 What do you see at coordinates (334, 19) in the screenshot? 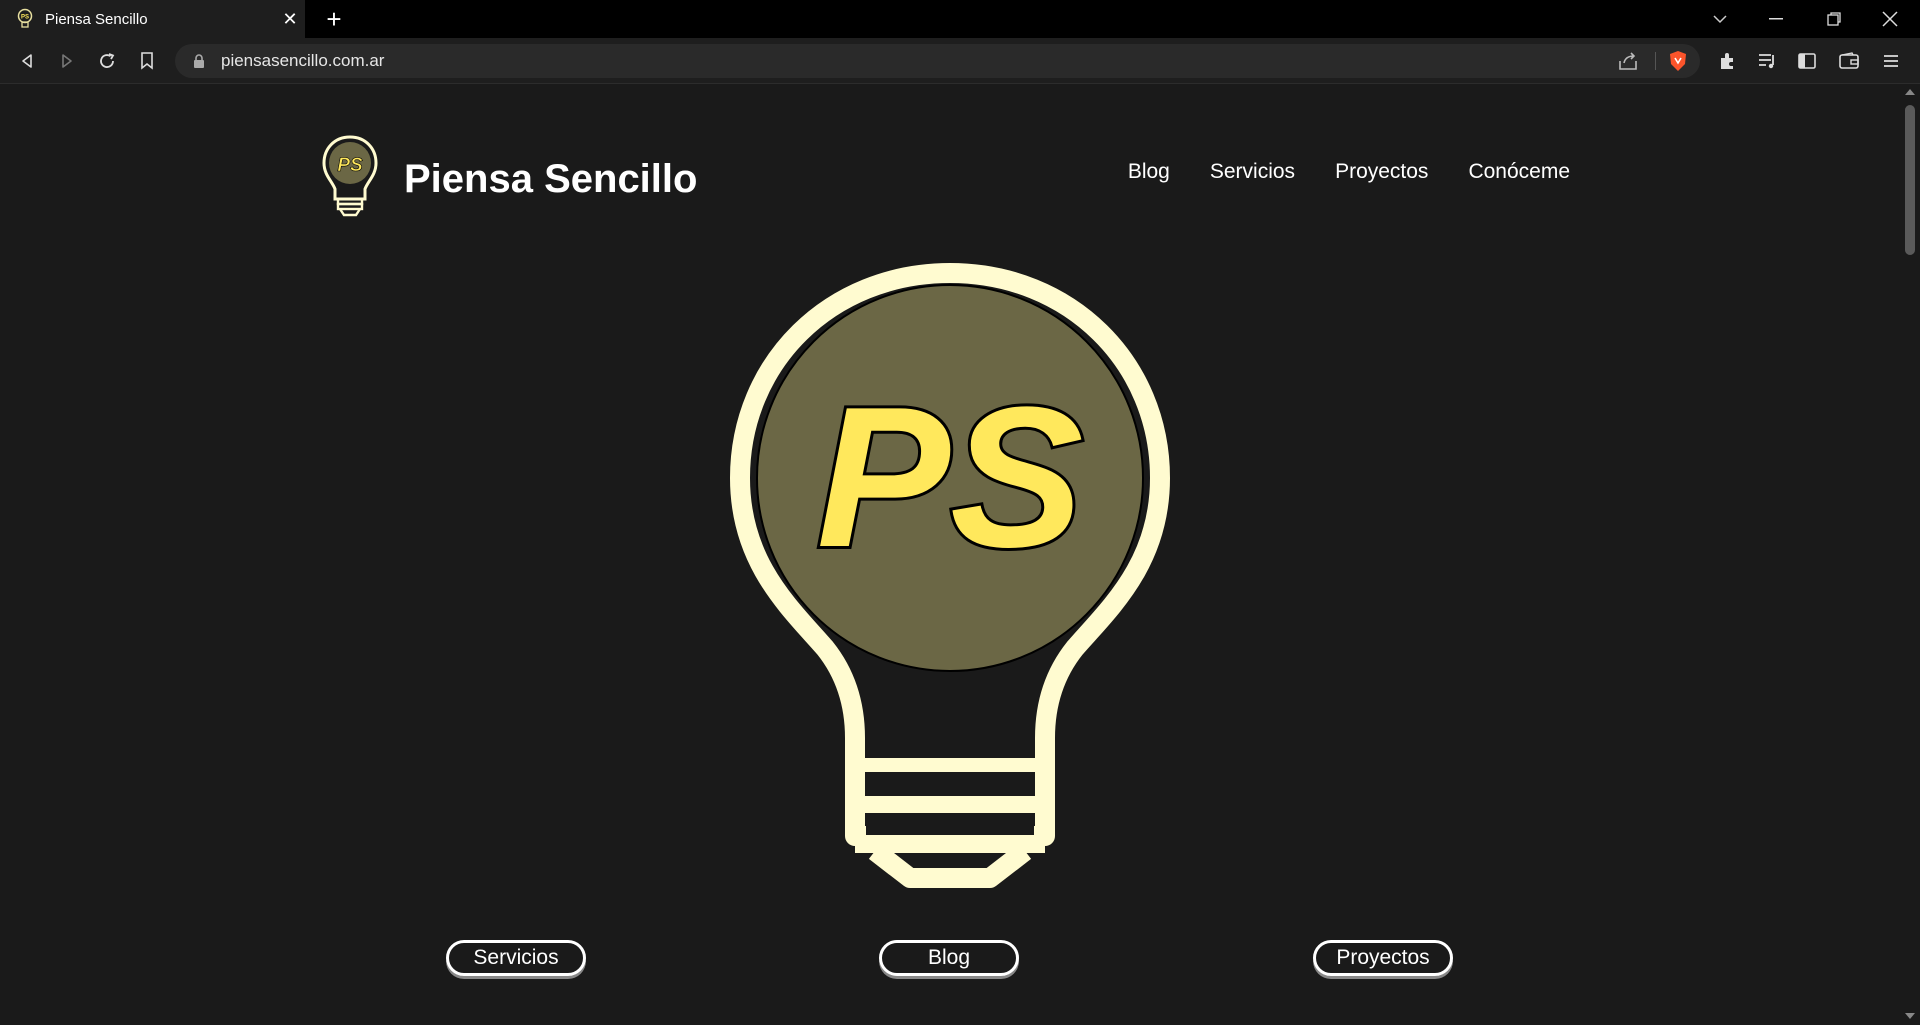
I see `new-tab-button: +` at bounding box center [334, 19].